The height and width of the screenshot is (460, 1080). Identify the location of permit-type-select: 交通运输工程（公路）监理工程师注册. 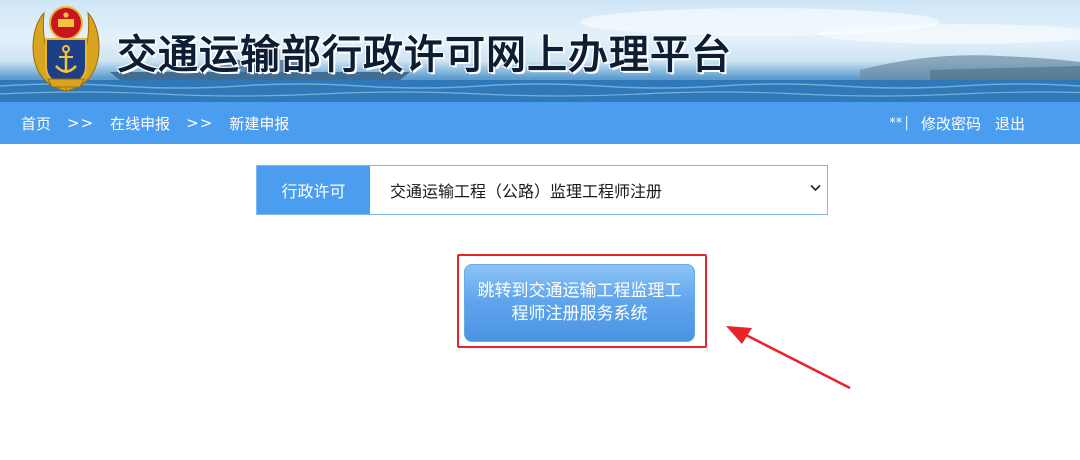
(598, 190).